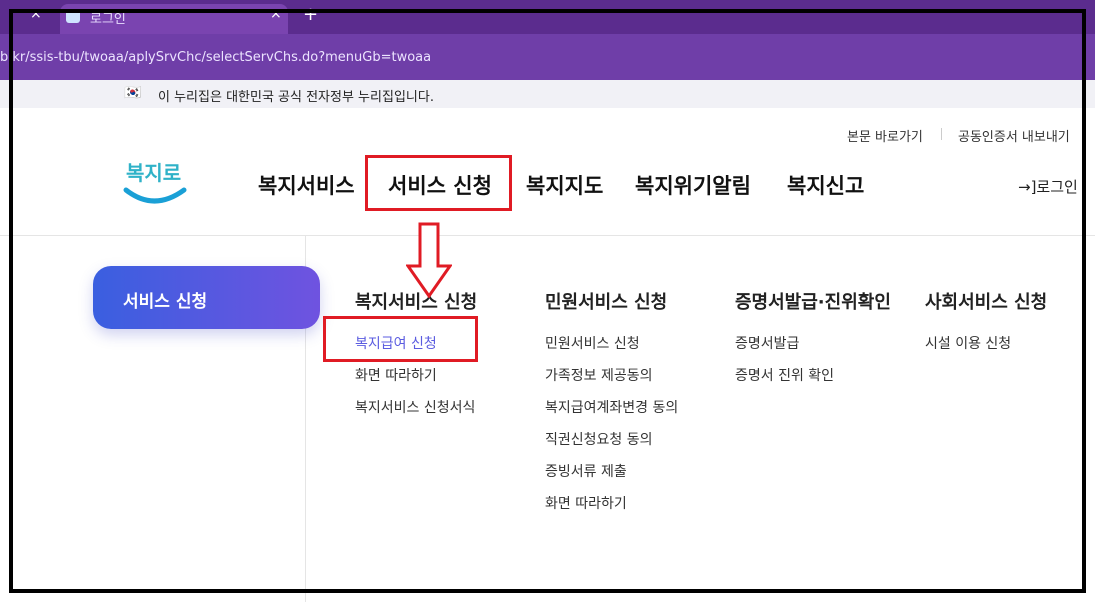 The width and height of the screenshot is (1095, 602). I want to click on header-divider, so click(547, 235).